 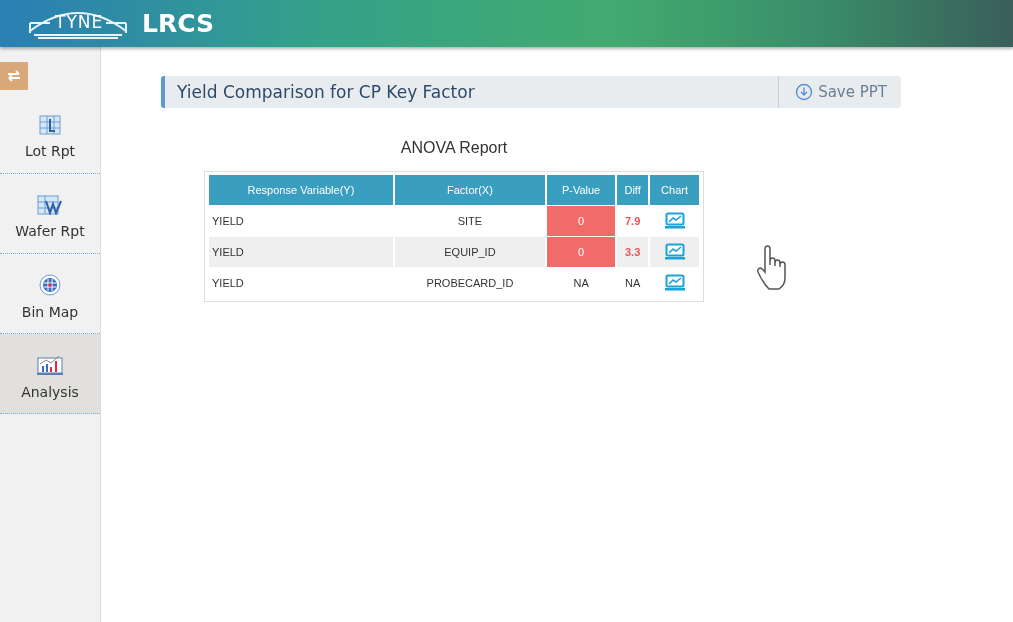 I want to click on table-cell-text: NA, so click(x=633, y=283).